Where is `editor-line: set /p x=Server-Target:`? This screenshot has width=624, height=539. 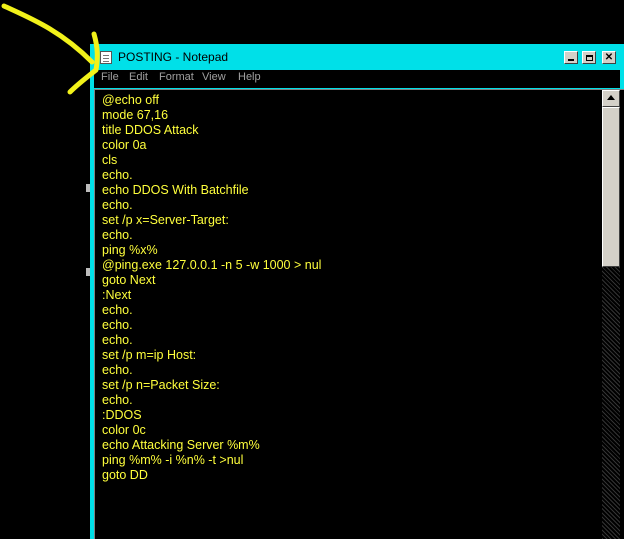 editor-line: set /p x=Server-Target: is located at coordinates (165, 220).